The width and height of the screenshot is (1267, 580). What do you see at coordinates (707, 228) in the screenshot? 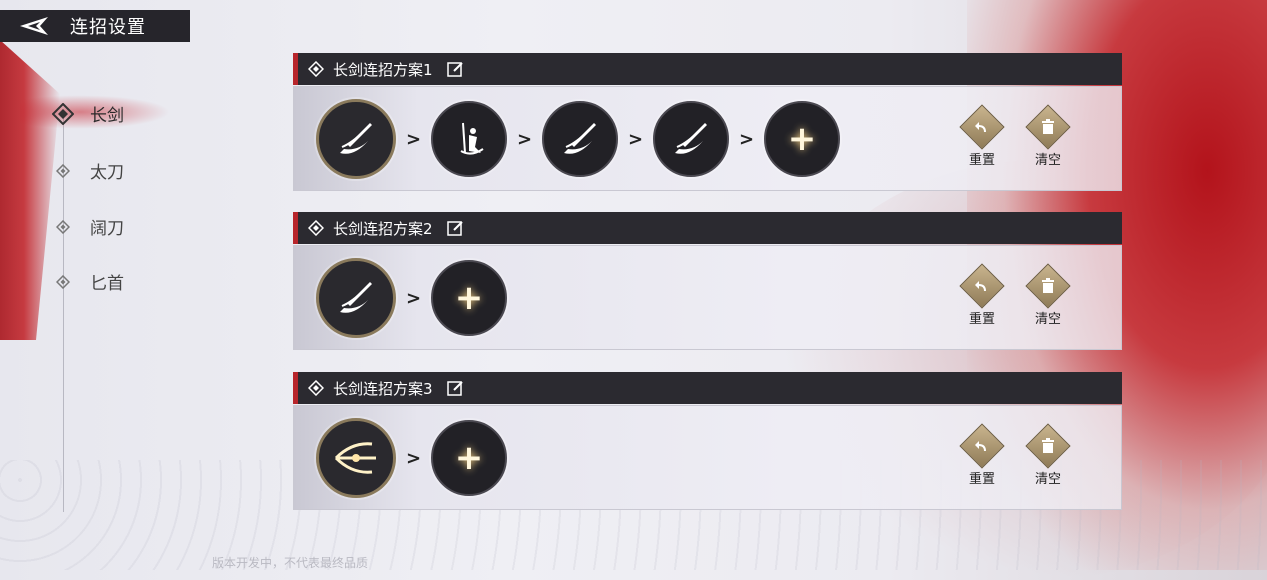
I see `scheme-header: 长剑连招方案2` at bounding box center [707, 228].